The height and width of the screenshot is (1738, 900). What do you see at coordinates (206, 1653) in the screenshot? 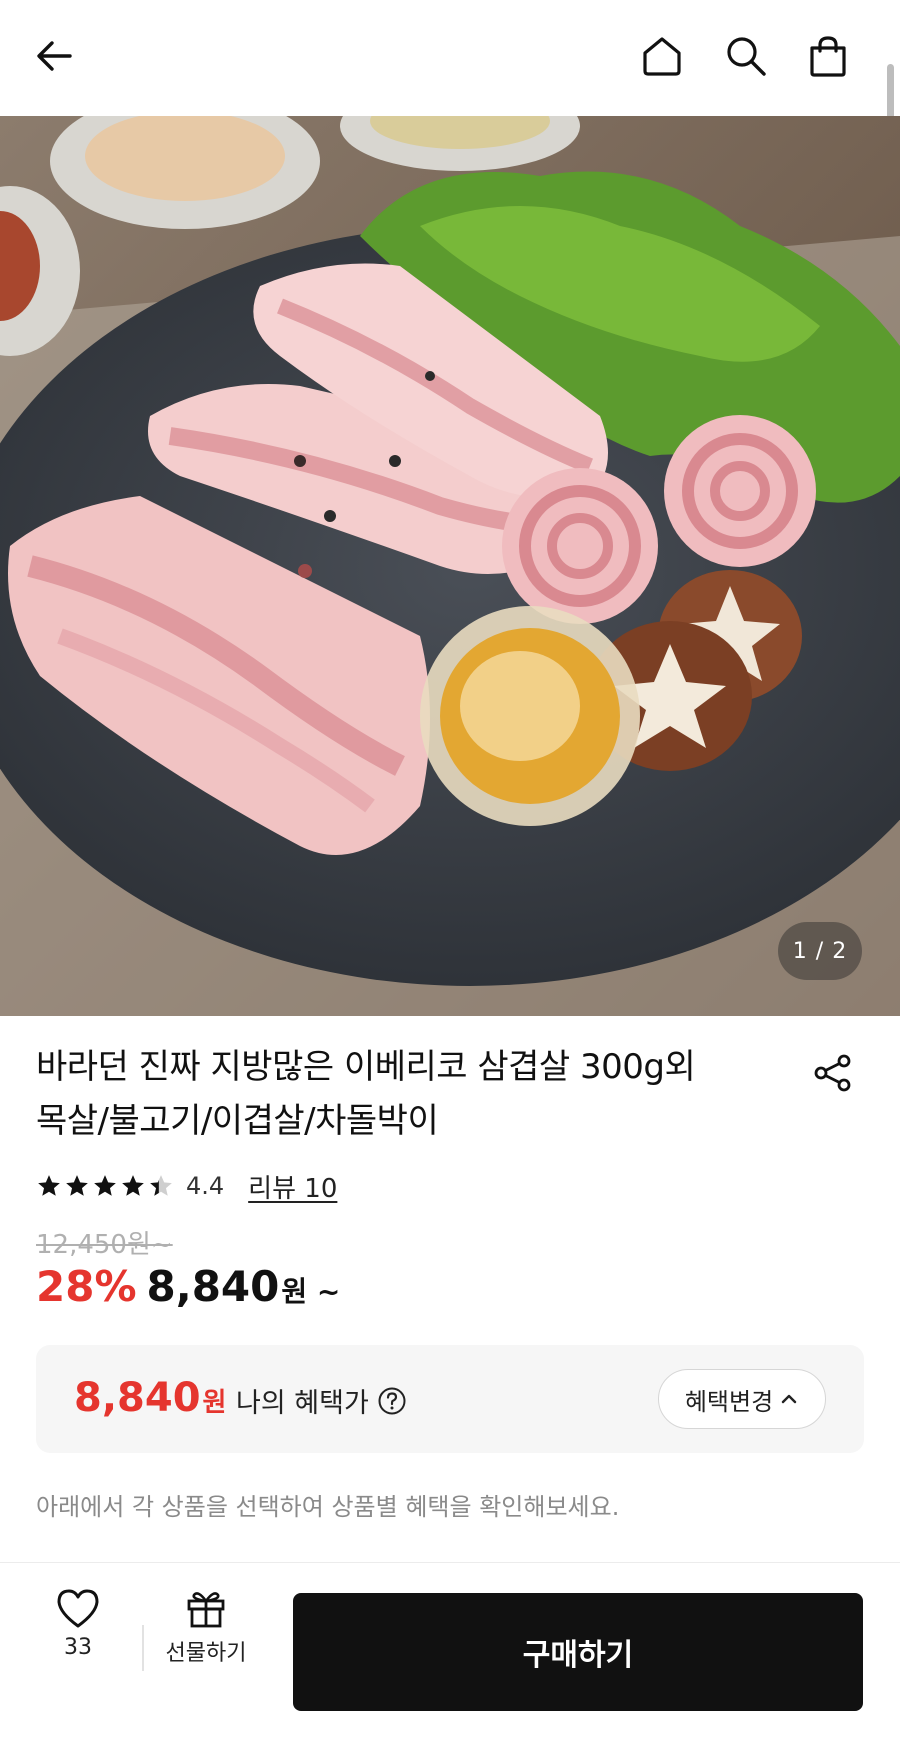
I see `gift-label: 선물하기` at bounding box center [206, 1653].